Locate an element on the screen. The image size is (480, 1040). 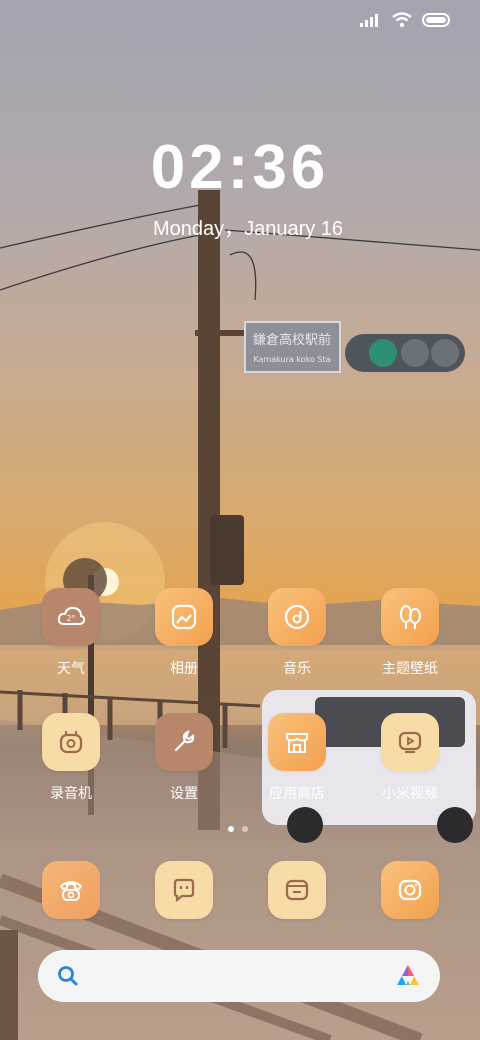
page-dot-active is located at coordinates (231, 829).